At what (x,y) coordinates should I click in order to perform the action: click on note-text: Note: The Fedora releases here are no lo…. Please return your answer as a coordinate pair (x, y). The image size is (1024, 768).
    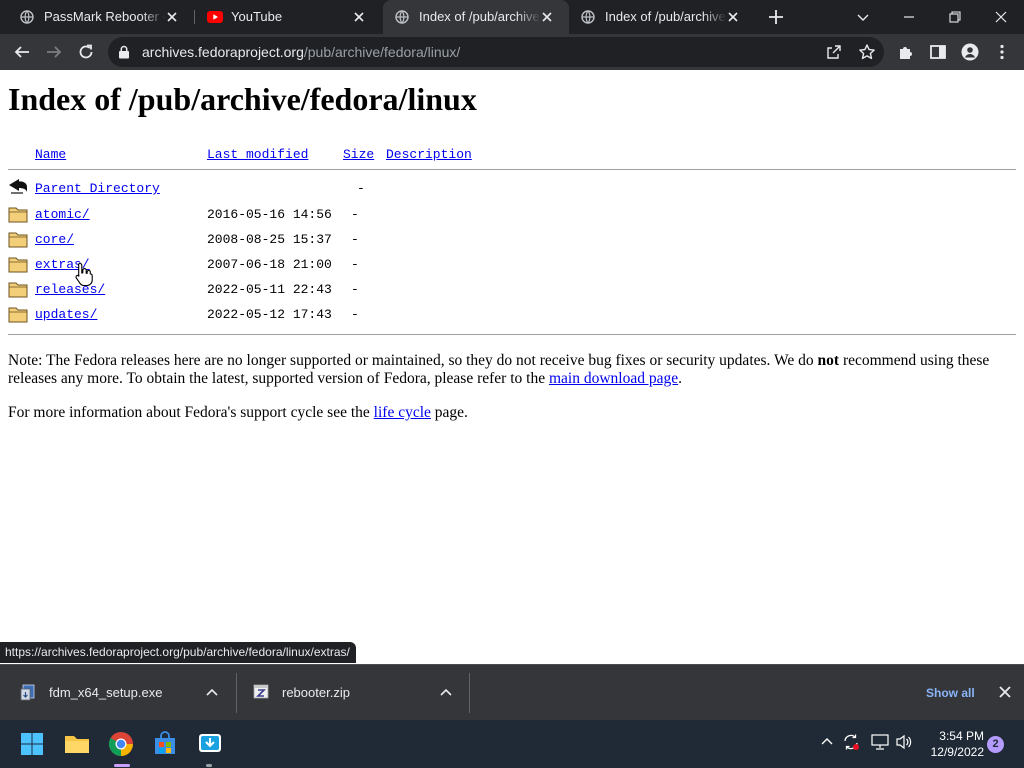
    Looking at the image, I should click on (413, 360).